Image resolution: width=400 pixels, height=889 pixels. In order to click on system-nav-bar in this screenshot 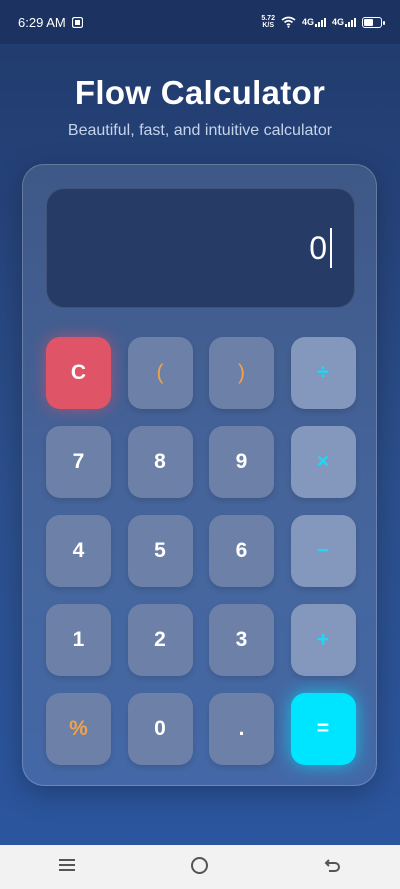, I will do `click(200, 867)`.